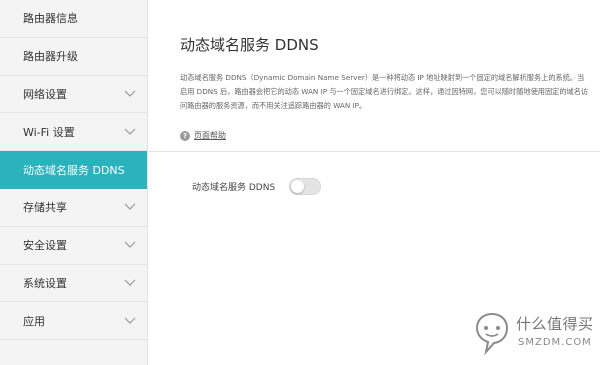 The height and width of the screenshot is (365, 600). Describe the element at coordinates (555, 342) in the screenshot. I see `watermark-domain: SMZDM.COM` at that location.